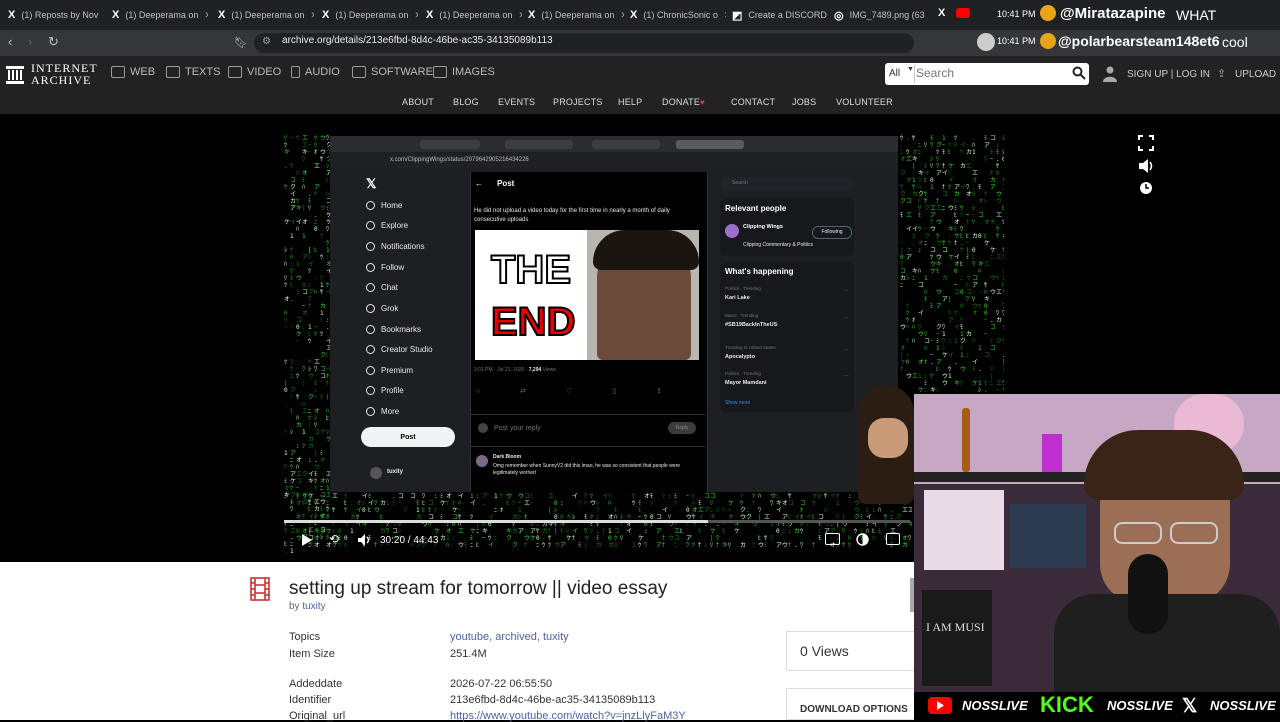  Describe the element at coordinates (291, 503) in the screenshot. I see `svg-text: ｰ` at that location.